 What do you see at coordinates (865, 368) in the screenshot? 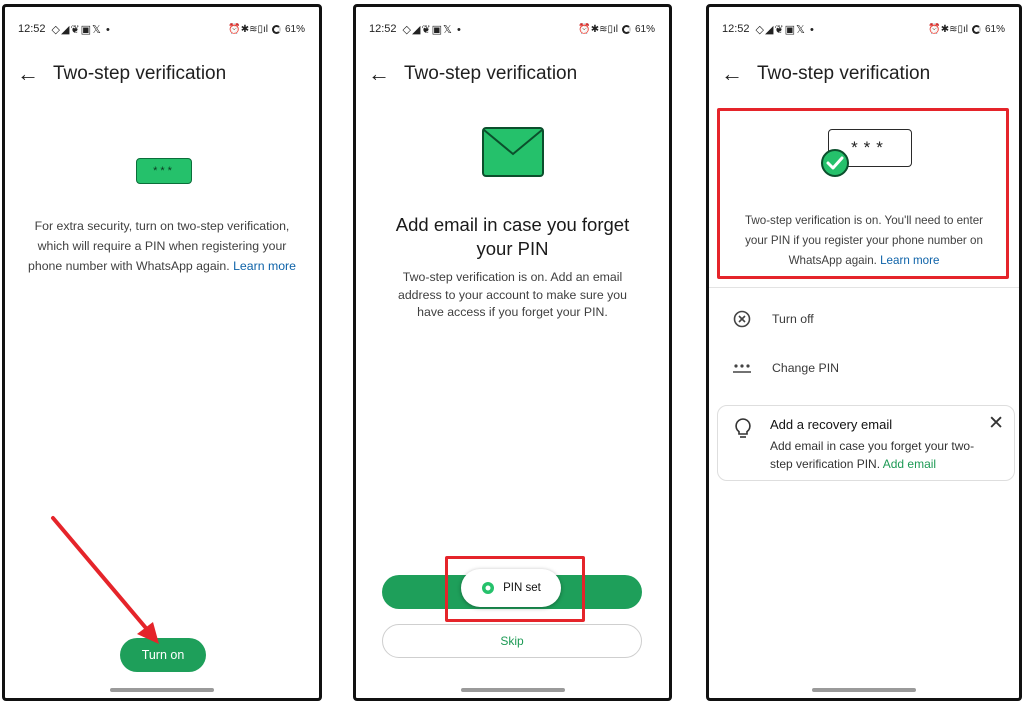
I see `change-pin-item: Change PIN` at bounding box center [865, 368].